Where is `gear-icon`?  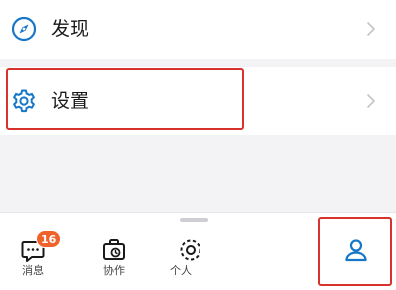
gear-icon is located at coordinates (24, 101).